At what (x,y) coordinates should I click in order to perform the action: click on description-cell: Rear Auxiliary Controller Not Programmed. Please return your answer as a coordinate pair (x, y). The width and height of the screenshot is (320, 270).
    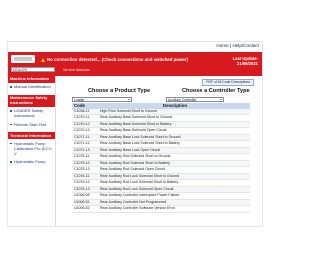
    Looking at the image, I should click on (133, 201).